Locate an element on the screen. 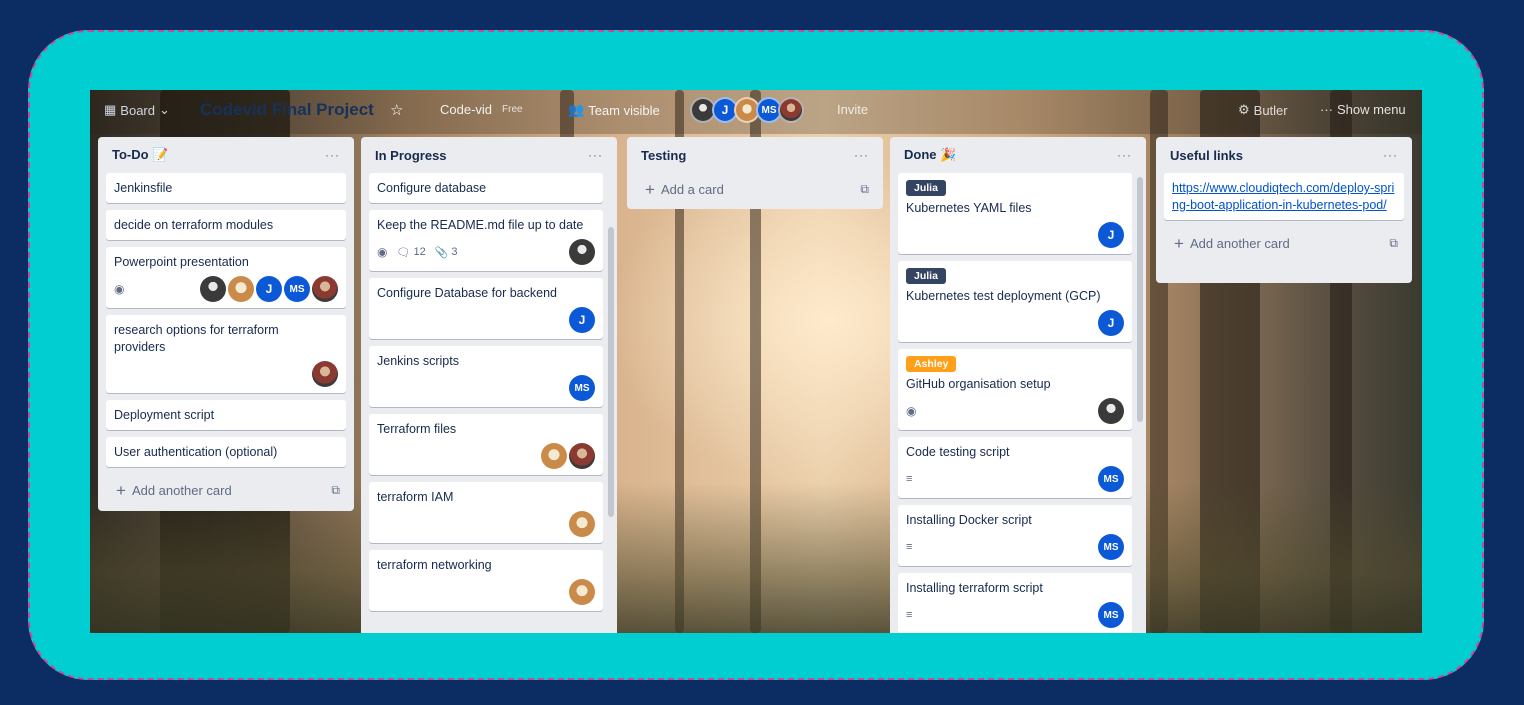 Image resolution: width=1524 pixels, height=705 pixels. list-title: In Progress is located at coordinates (411, 155).